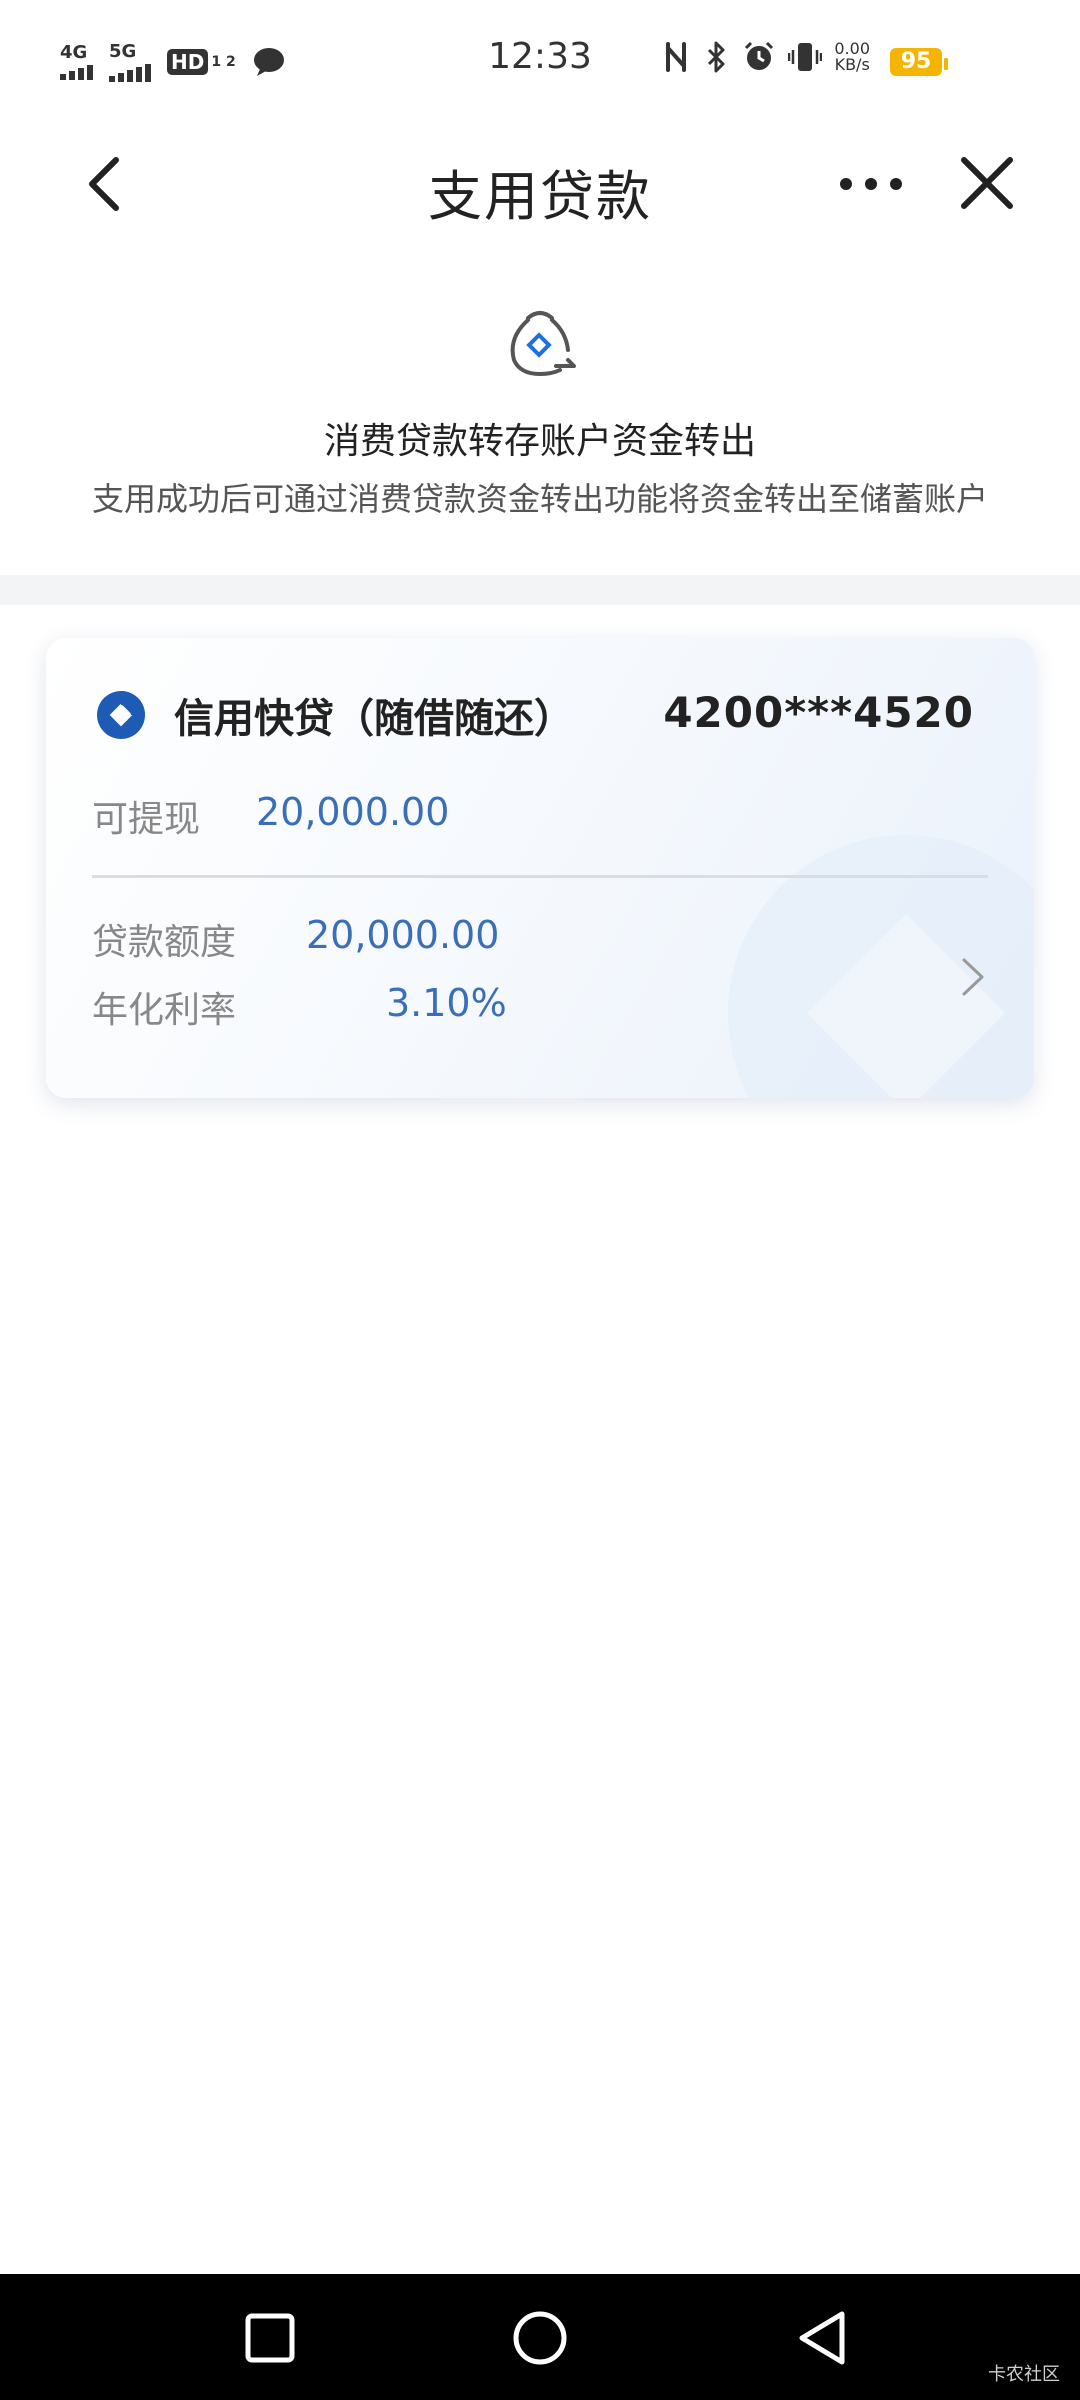 Image resolution: width=1080 pixels, height=2400 pixels. What do you see at coordinates (540, 876) in the screenshot?
I see `card-divider` at bounding box center [540, 876].